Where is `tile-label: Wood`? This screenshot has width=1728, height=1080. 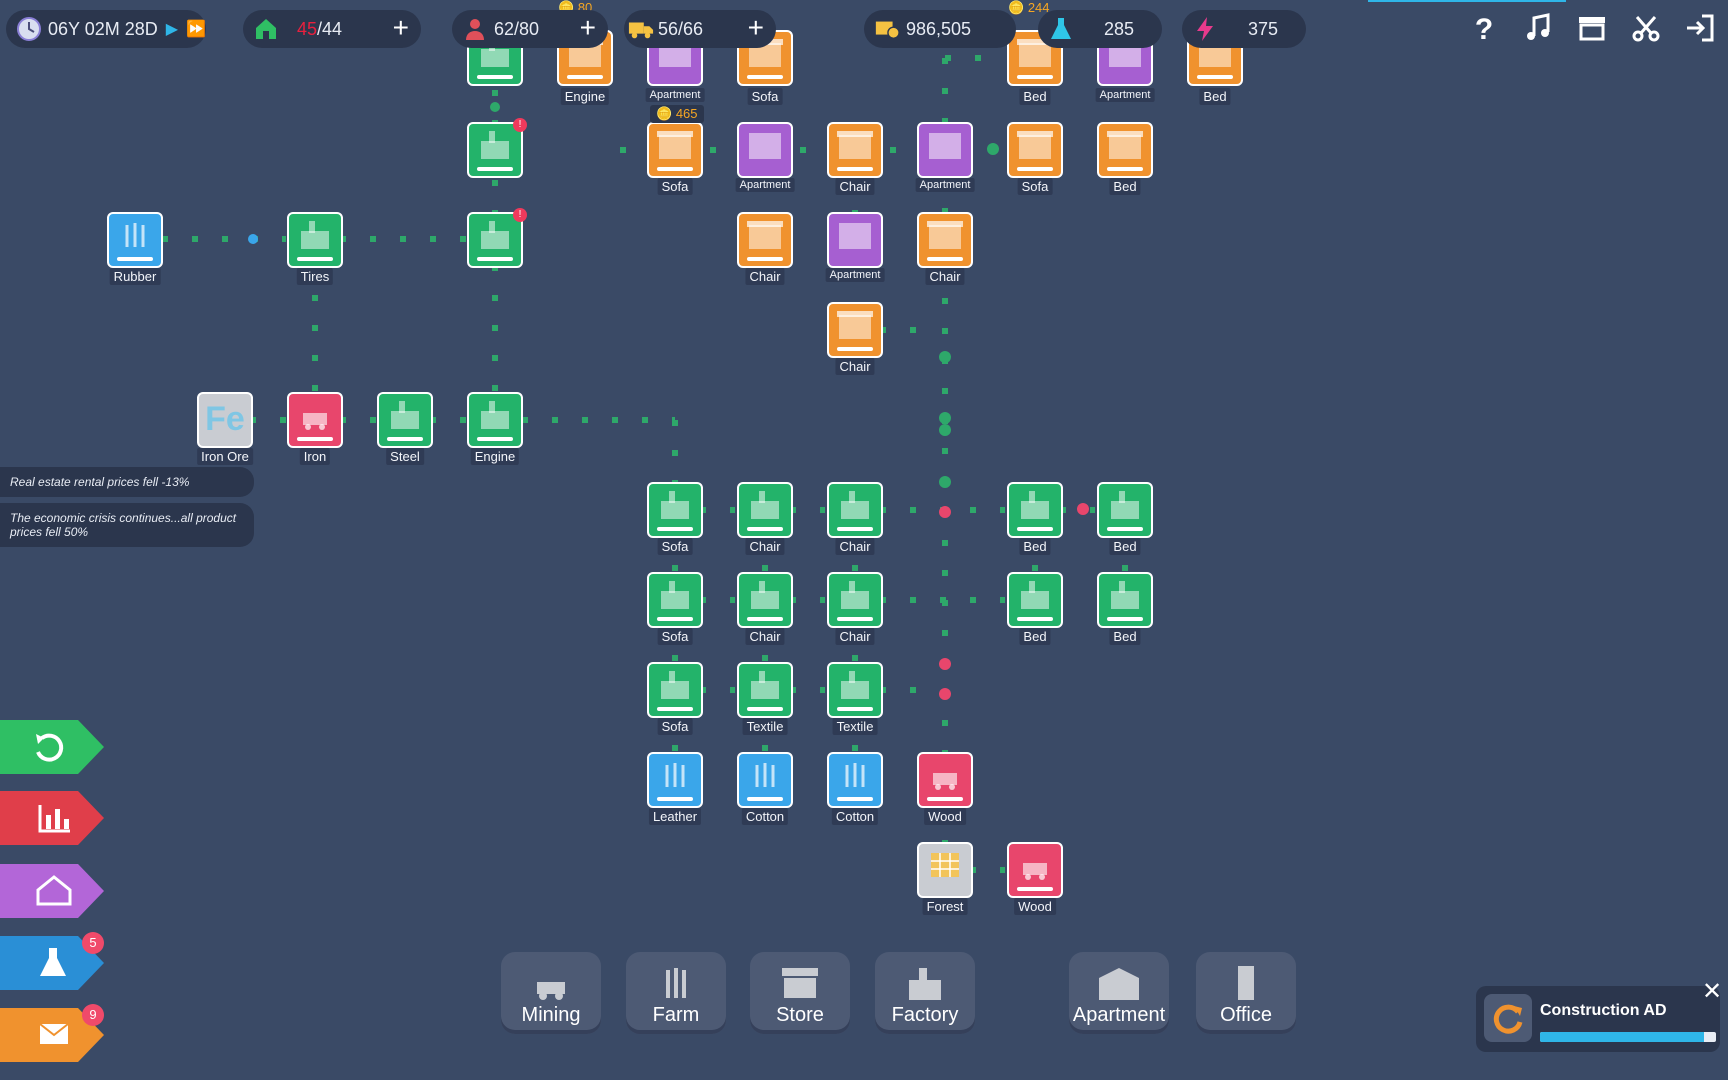 tile-label: Wood is located at coordinates (945, 816).